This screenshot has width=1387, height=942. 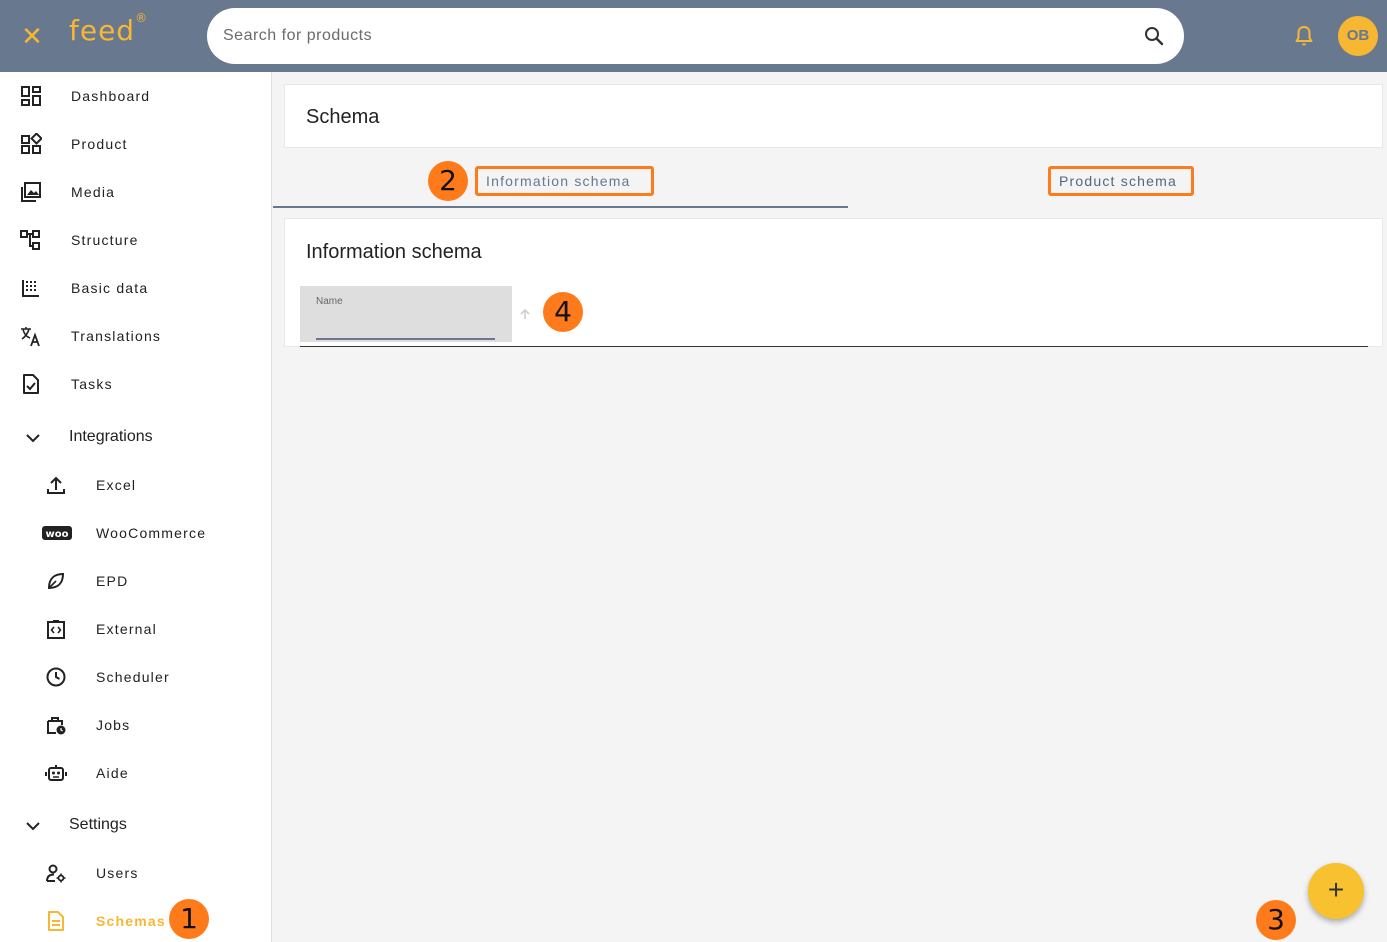 What do you see at coordinates (109, 28) in the screenshot?
I see `app-logo: feed®` at bounding box center [109, 28].